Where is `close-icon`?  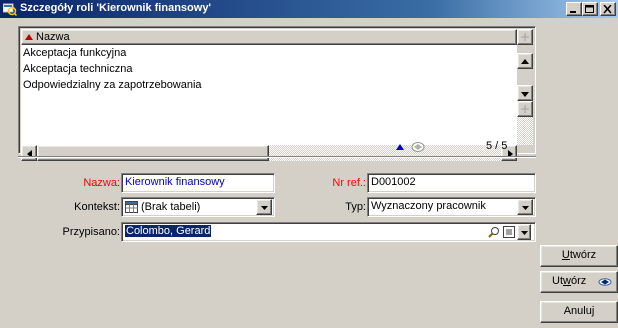
close-icon is located at coordinates (607, 9).